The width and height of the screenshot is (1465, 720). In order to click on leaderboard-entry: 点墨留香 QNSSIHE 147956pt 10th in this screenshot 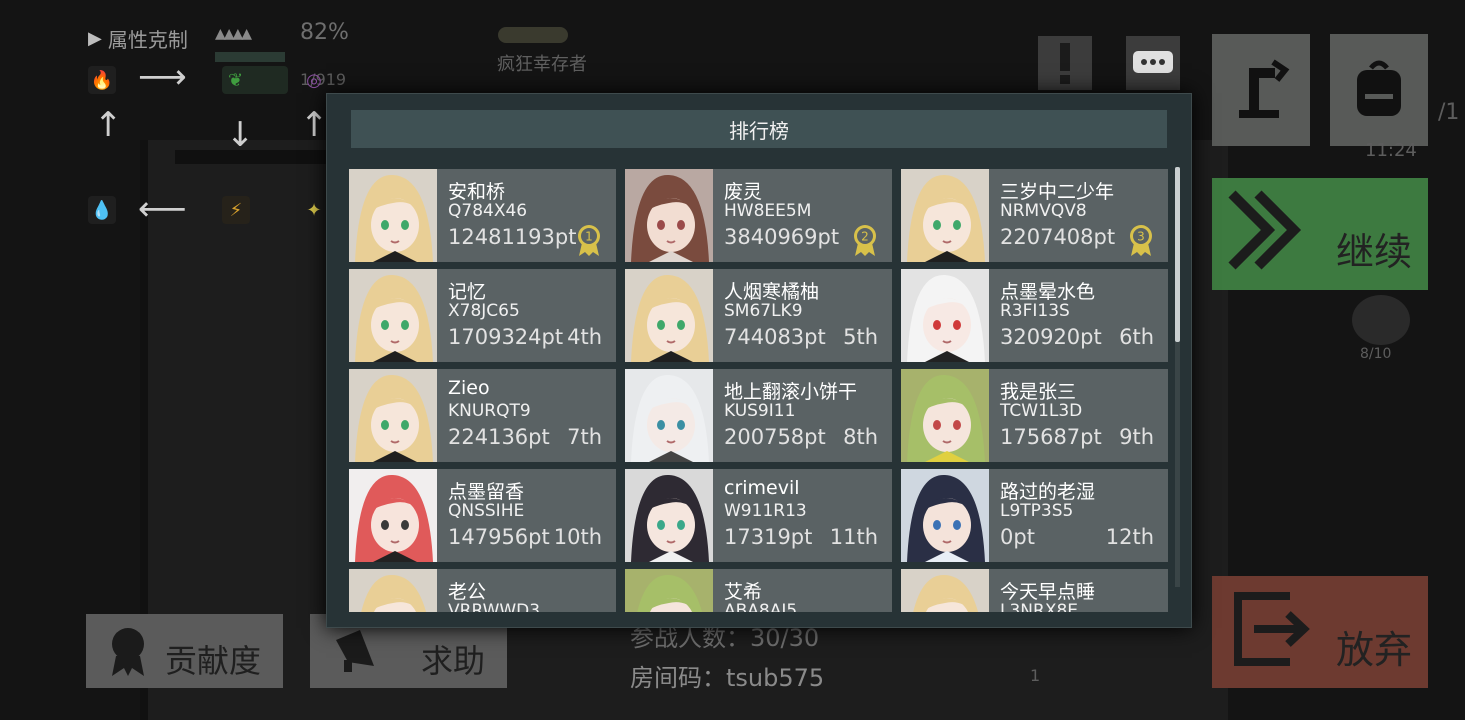, I will do `click(482, 515)`.